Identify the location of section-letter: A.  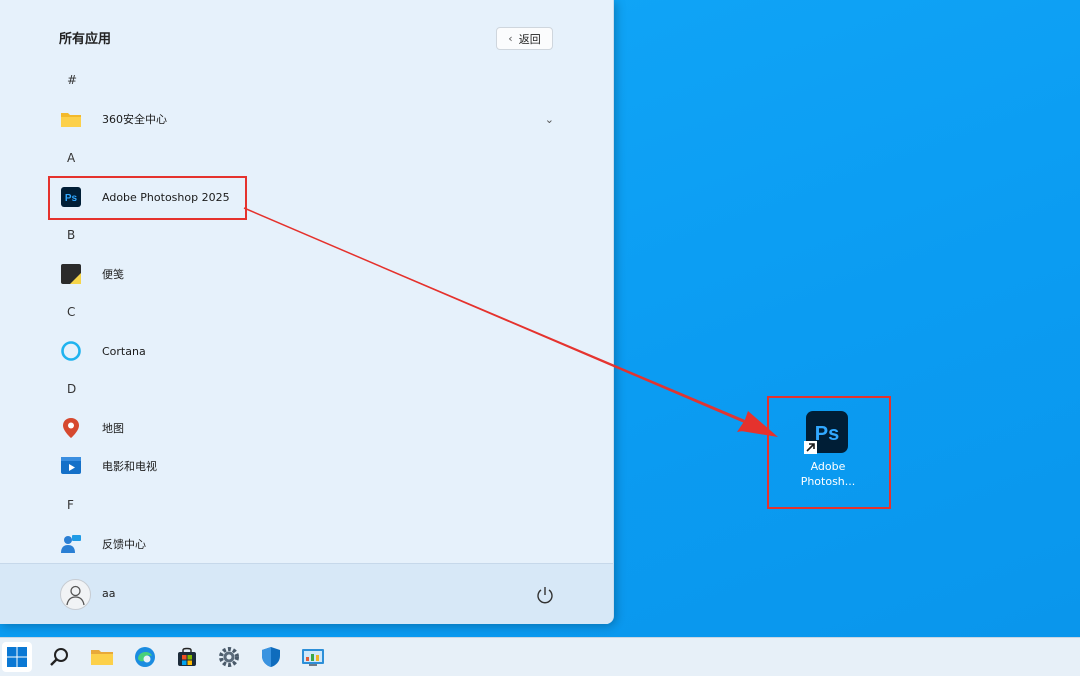
(71, 158).